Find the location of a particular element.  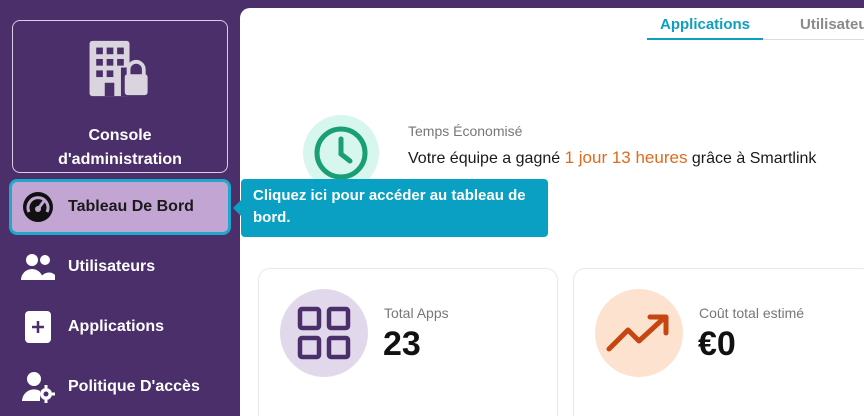

total-cost-value: €0 is located at coordinates (717, 344).